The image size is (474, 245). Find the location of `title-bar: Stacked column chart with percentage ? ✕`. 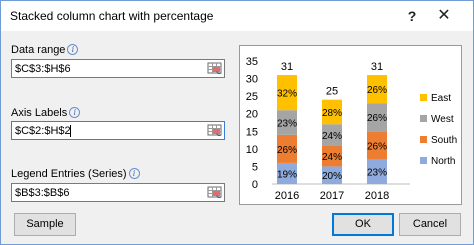

title-bar: Stacked column chart with percentage ? ✕ is located at coordinates (237, 16).